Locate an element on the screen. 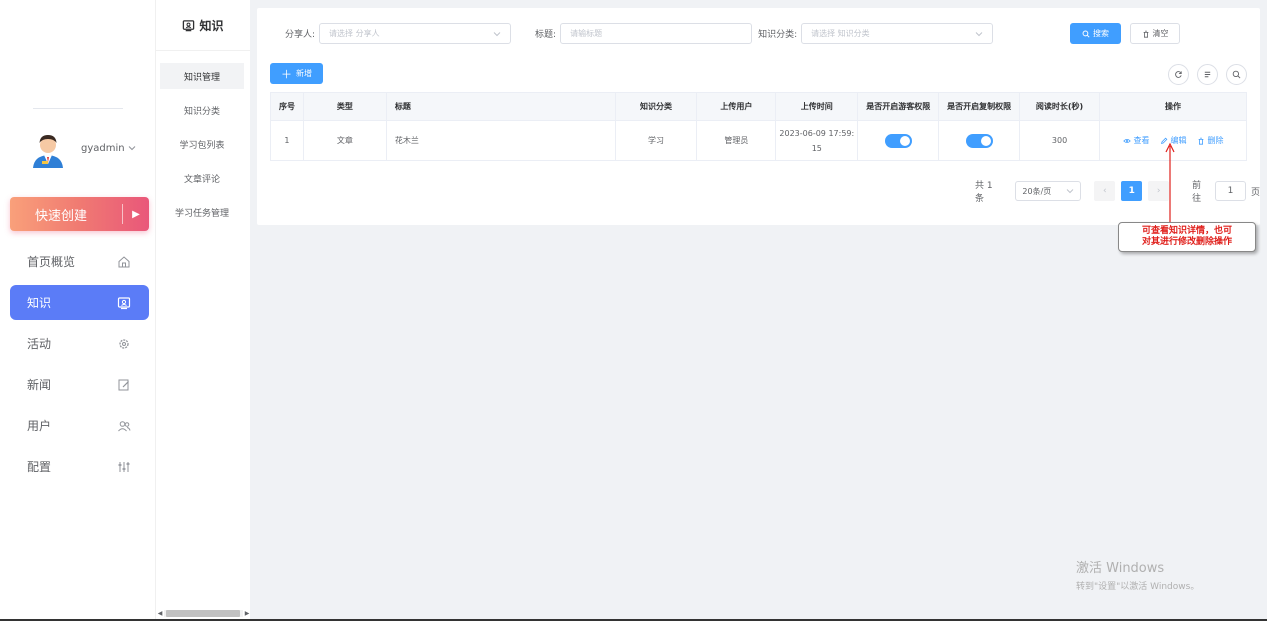 This screenshot has height=621, width=1267. user-profile: gyadmin is located at coordinates (82, 148).